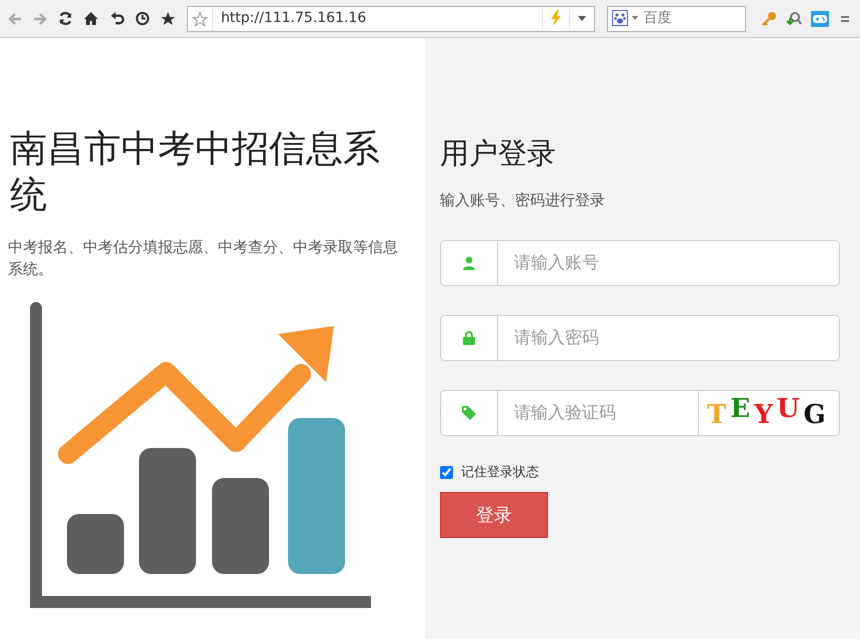  Describe the element at coordinates (500, 472) in the screenshot. I see `remember-label: 记住登录状态` at that location.